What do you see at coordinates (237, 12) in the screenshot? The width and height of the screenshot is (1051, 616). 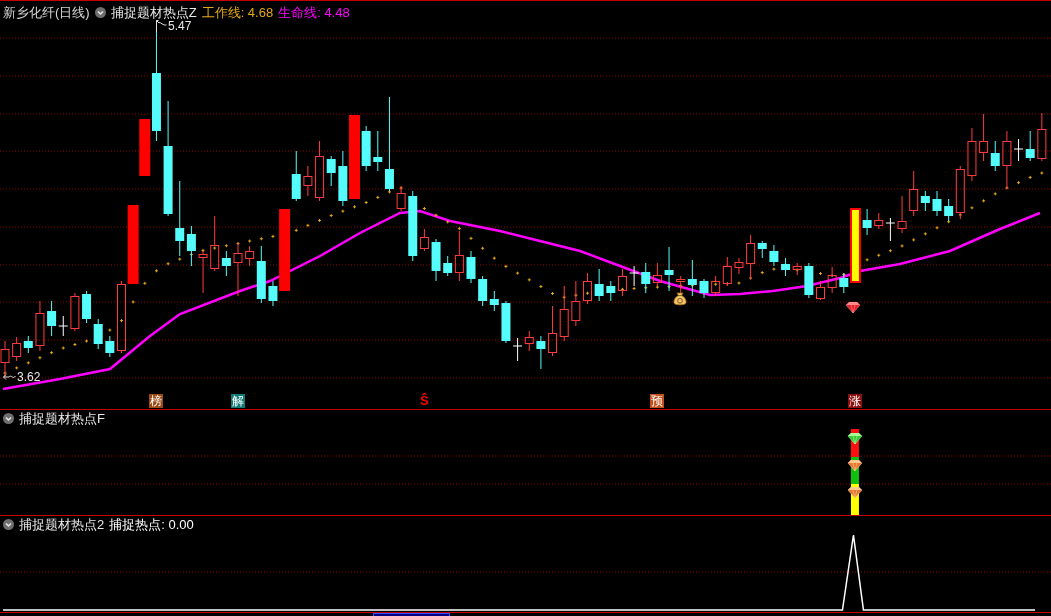 I see `legend-value: 工作线: 4.68` at bounding box center [237, 12].